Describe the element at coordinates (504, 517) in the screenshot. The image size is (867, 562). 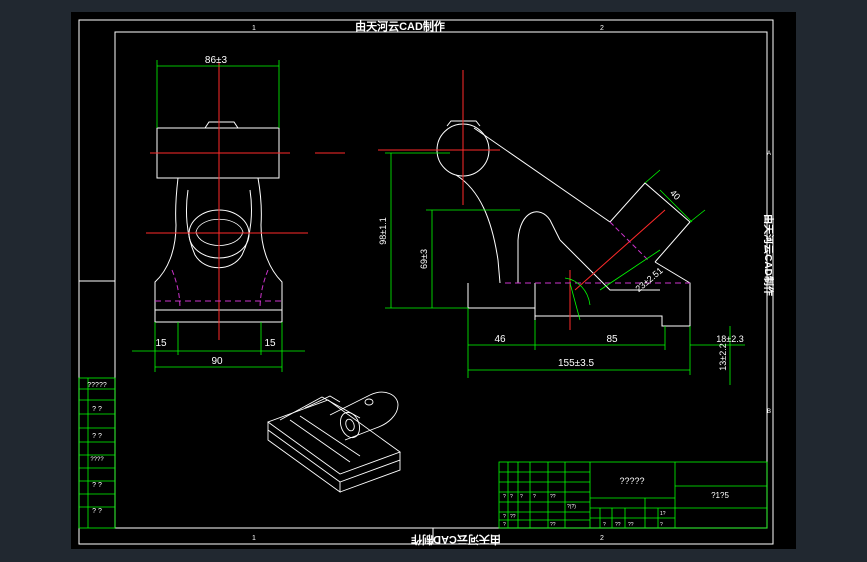
I see `tb-cell-7: ?` at that location.